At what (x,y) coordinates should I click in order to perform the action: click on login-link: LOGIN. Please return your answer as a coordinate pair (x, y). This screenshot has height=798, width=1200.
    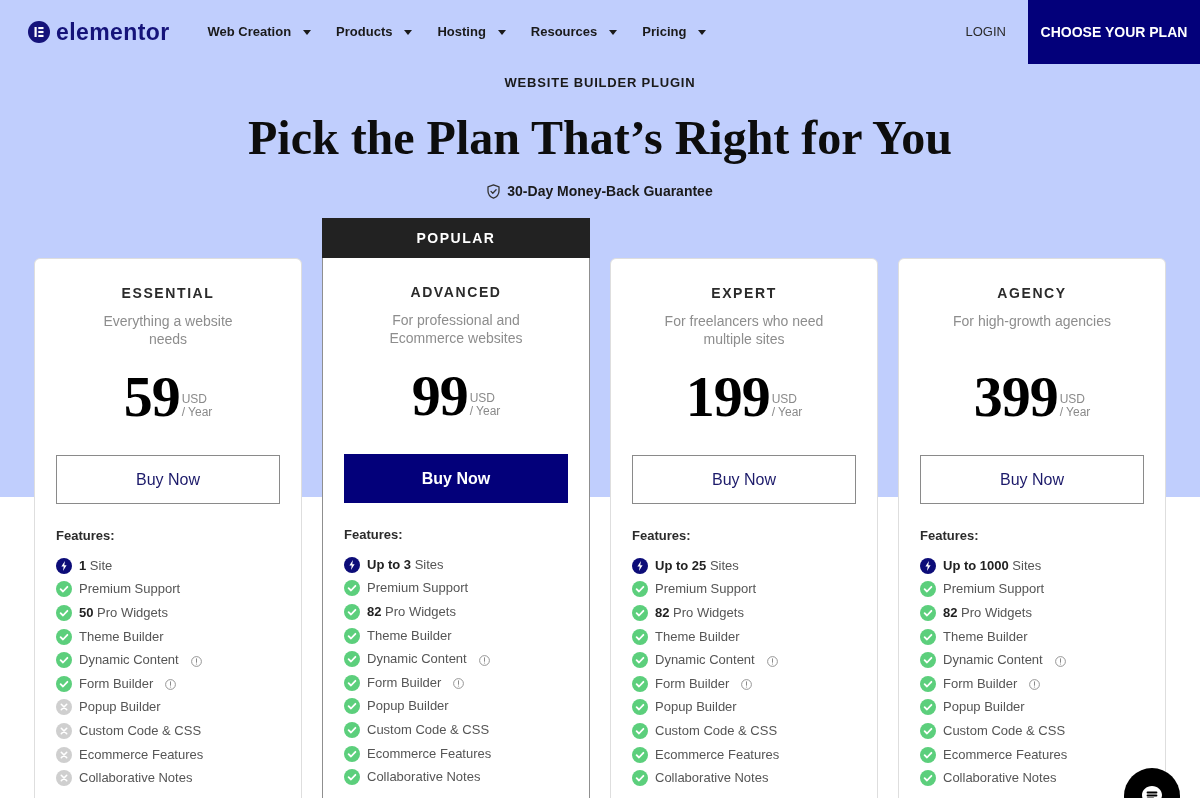
    Looking at the image, I should click on (985, 32).